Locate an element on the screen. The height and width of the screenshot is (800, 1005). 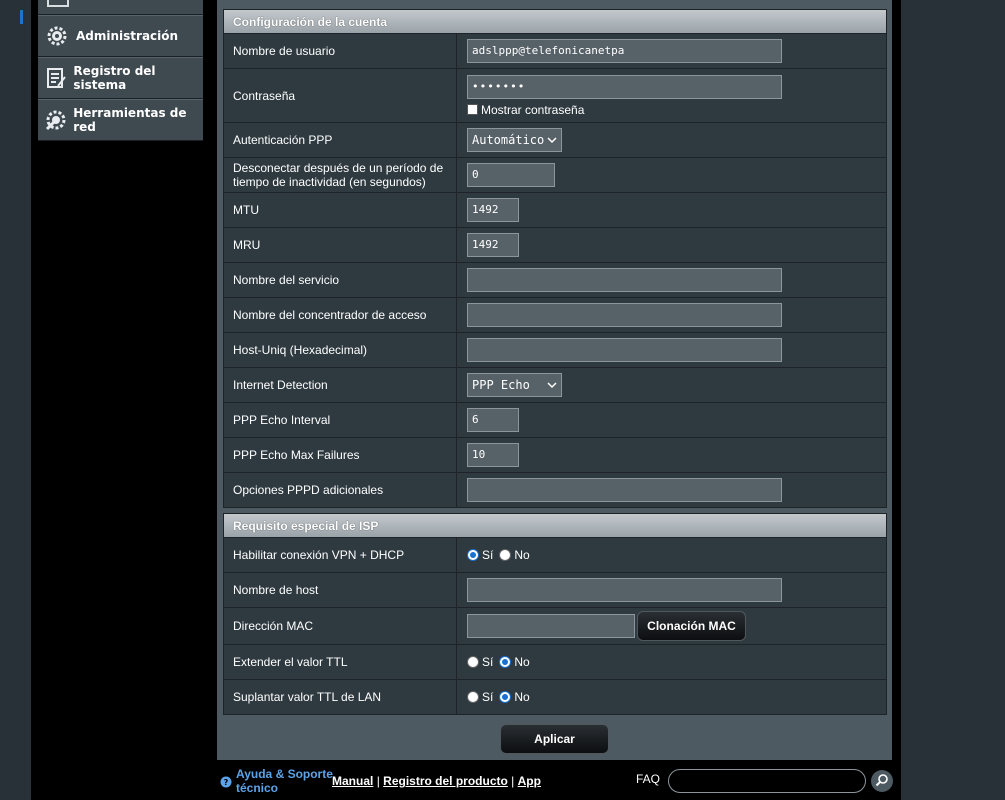
section-title: Requisito especial de ISP is located at coordinates (306, 526).